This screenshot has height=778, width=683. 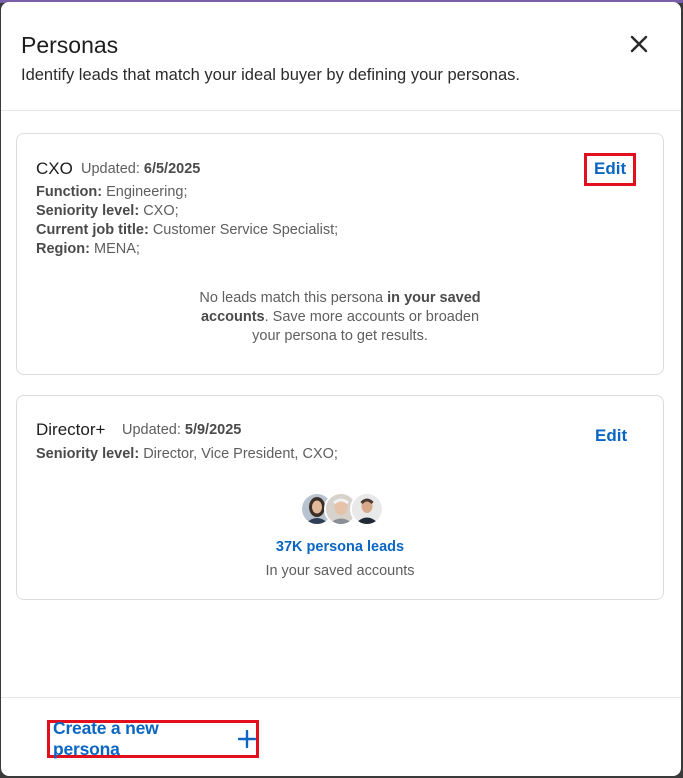 I want to click on attribute-value: CXO;, so click(x=161, y=211).